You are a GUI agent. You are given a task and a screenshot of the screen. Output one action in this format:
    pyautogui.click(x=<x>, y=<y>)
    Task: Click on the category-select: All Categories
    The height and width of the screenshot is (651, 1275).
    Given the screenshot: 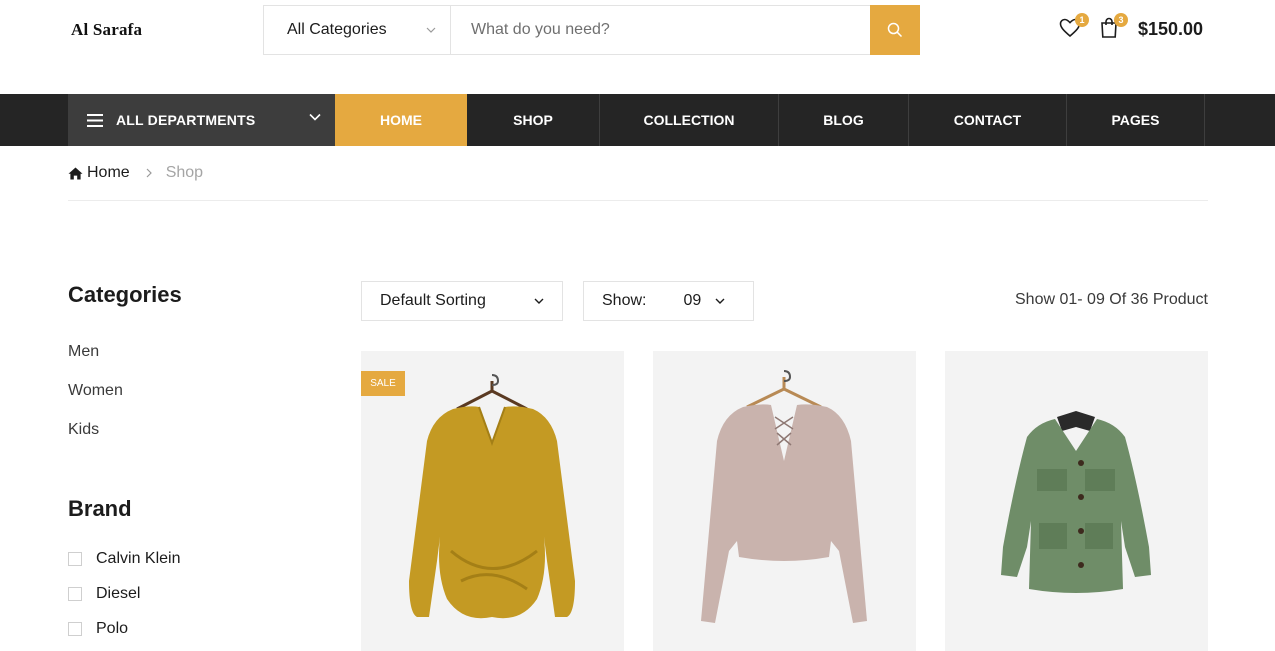 What is the action you would take?
    pyautogui.click(x=357, y=30)
    